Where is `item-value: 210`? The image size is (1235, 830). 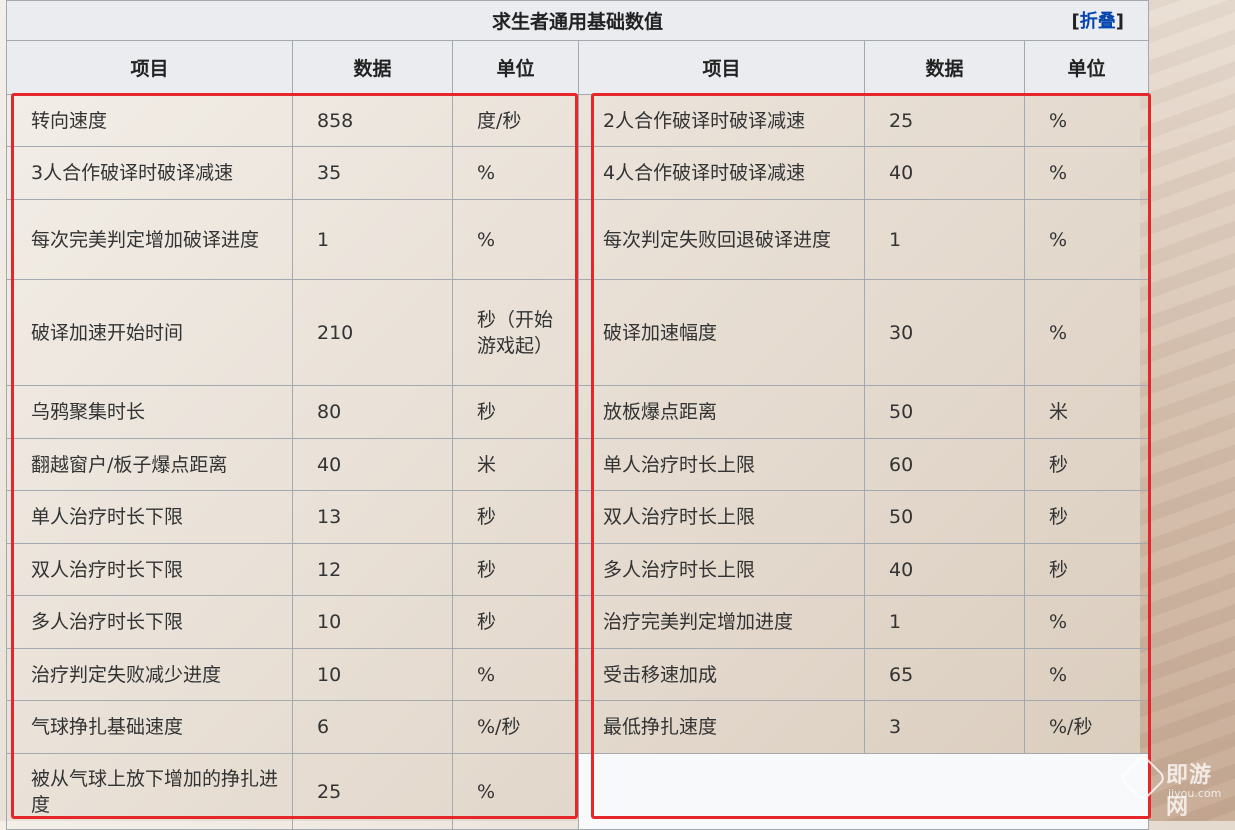
item-value: 210 is located at coordinates (372, 332).